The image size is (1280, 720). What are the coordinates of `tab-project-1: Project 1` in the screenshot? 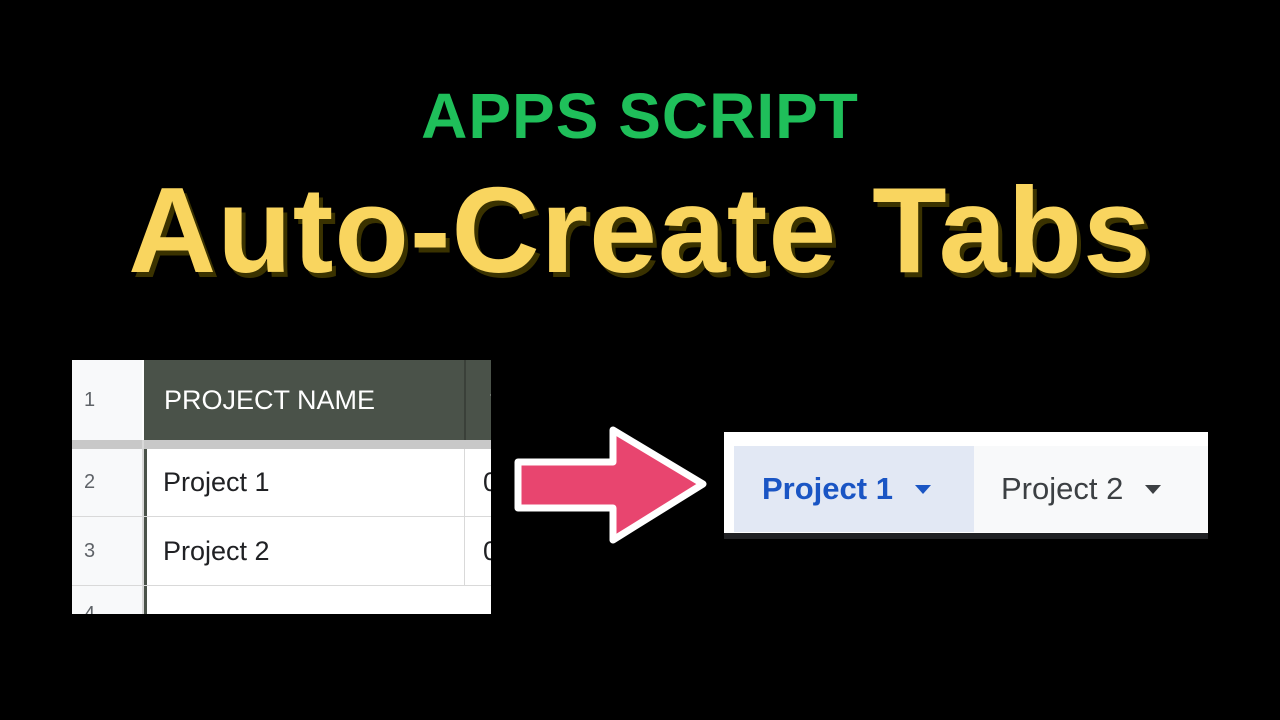 It's located at (854, 489).